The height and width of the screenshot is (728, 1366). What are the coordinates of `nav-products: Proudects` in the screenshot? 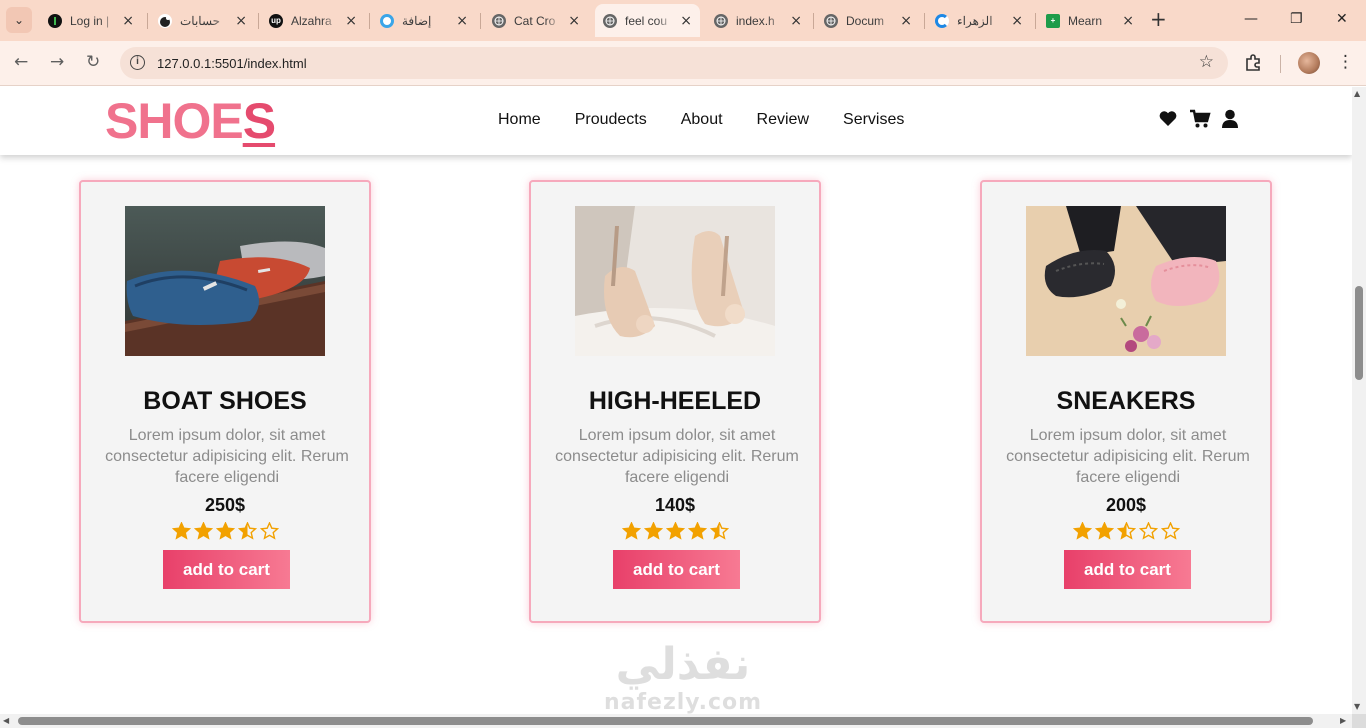 It's located at (611, 120).